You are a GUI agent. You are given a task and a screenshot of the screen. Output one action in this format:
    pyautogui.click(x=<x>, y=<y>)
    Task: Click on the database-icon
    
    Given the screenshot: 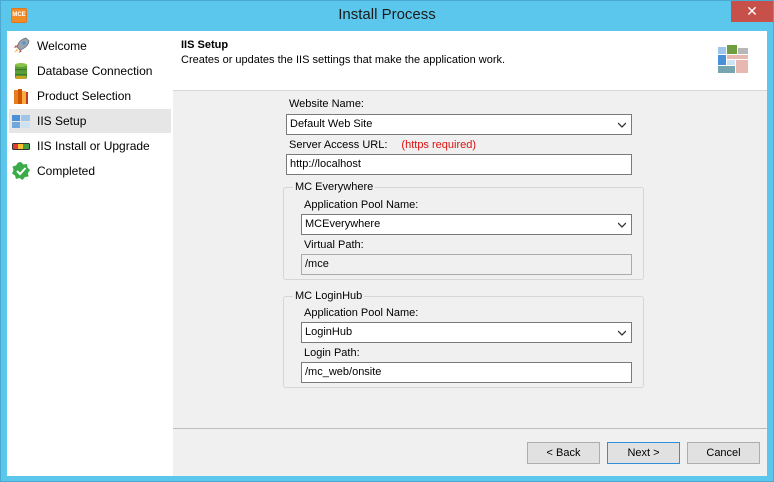 What is the action you would take?
    pyautogui.click(x=21, y=71)
    